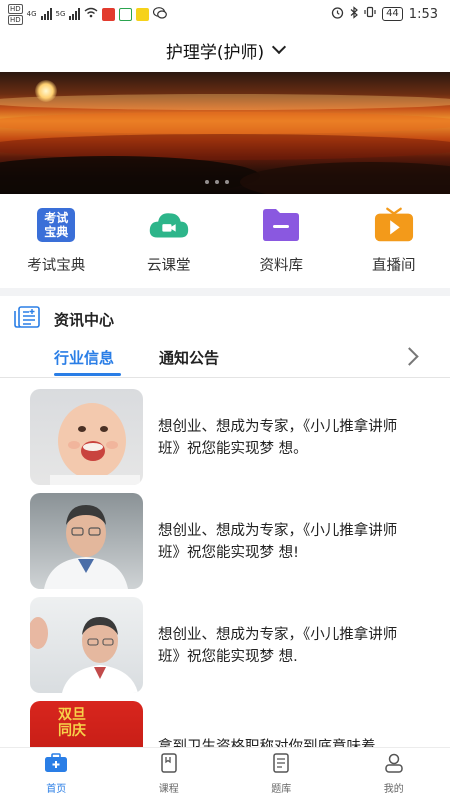 The image size is (450, 800). What do you see at coordinates (215, 52) in the screenshot?
I see `page-title: 护理学(护师)` at bounding box center [215, 52].